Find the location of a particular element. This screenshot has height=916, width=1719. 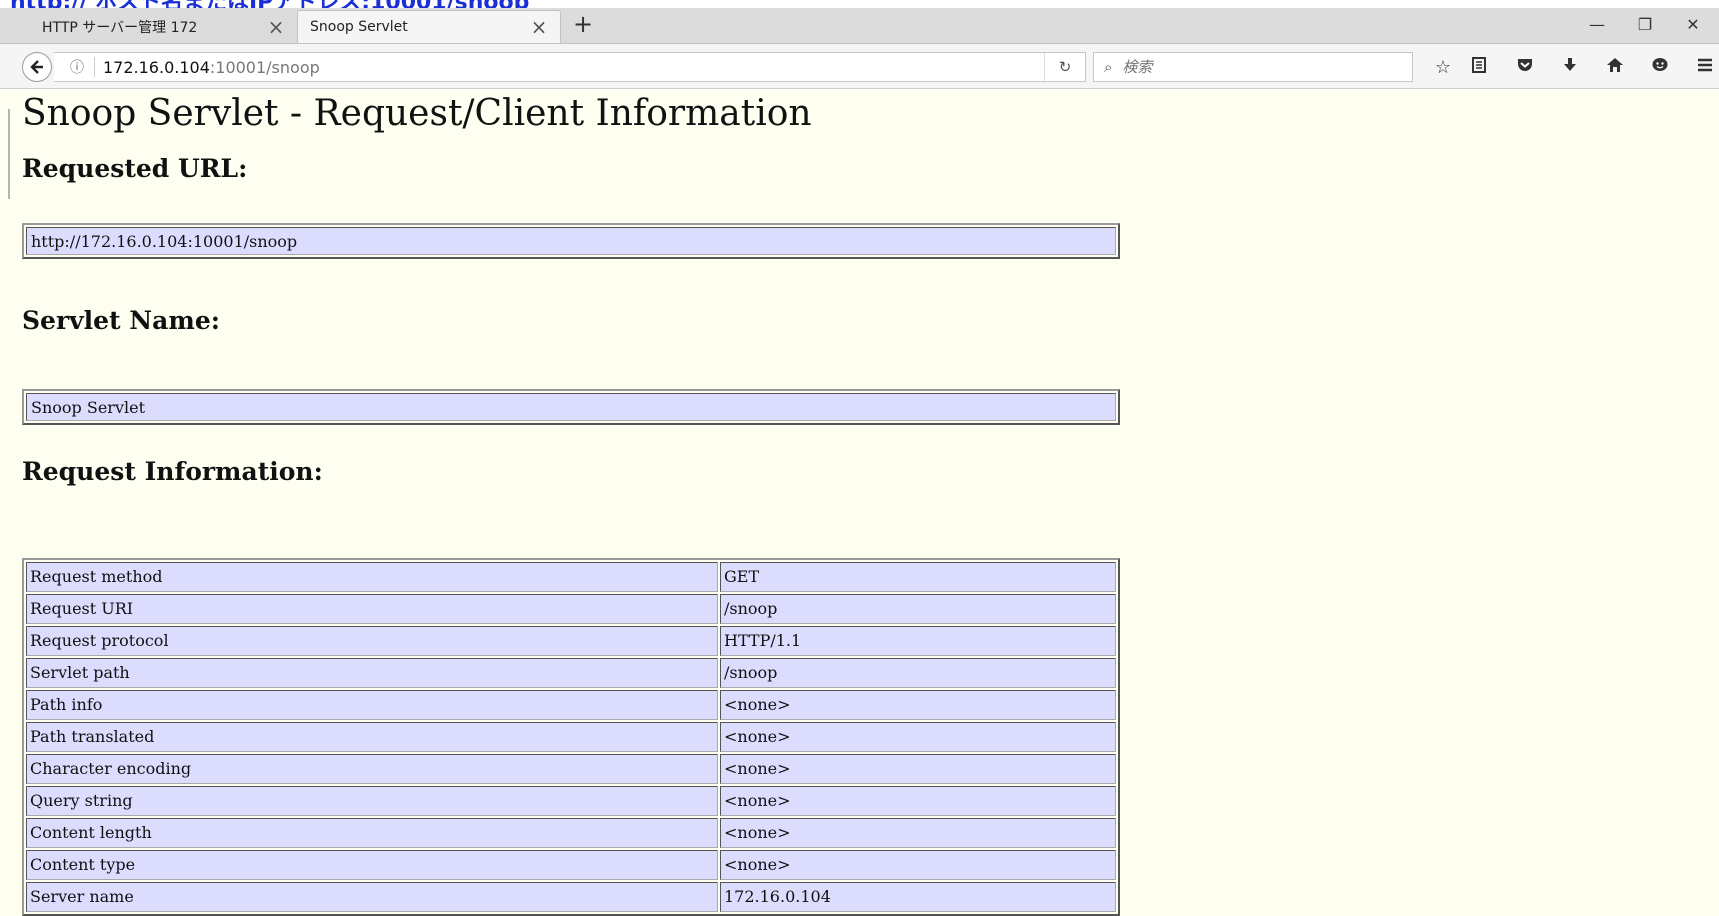

new-tab-button: + is located at coordinates (583, 24).